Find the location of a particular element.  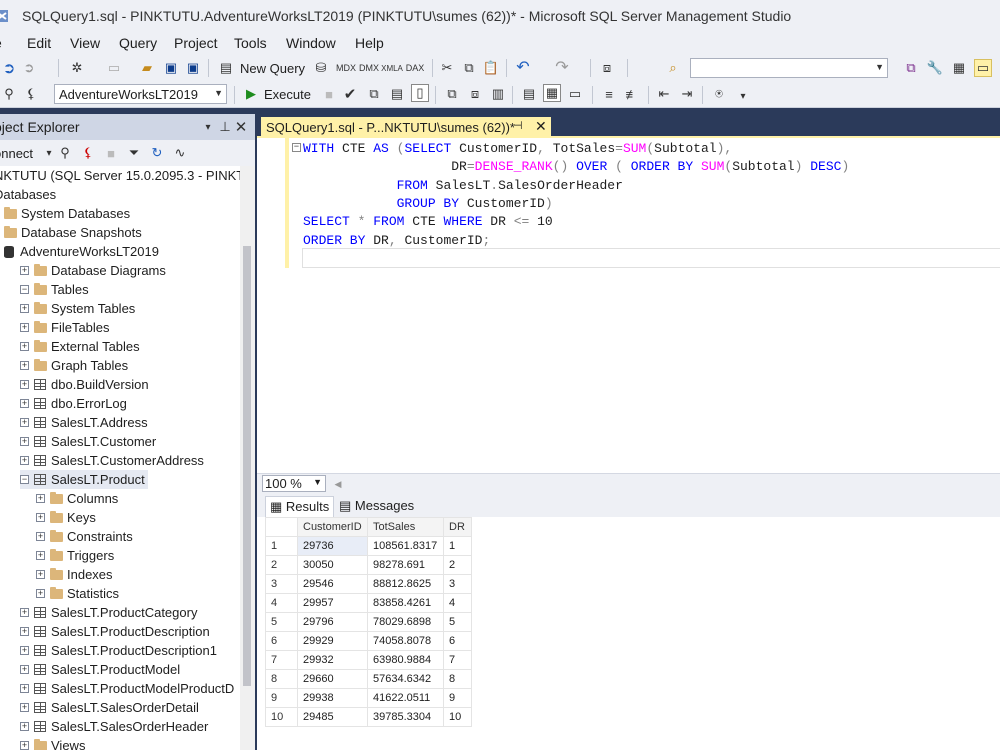

table-row: 7 29932 63980.9884 7 is located at coordinates (368, 660).